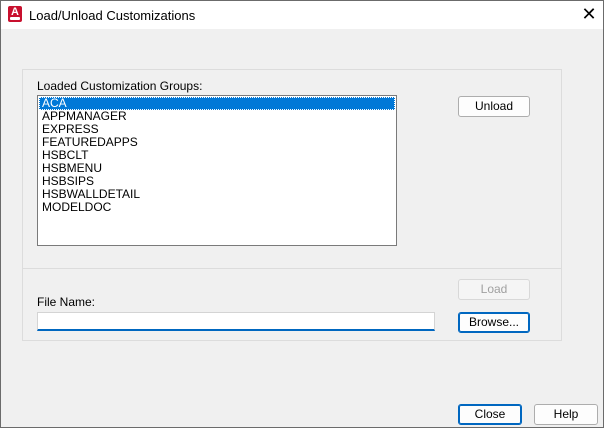 The width and height of the screenshot is (604, 428). Describe the element at coordinates (120, 86) in the screenshot. I see `groups-label: Loaded Customization Groups:` at that location.